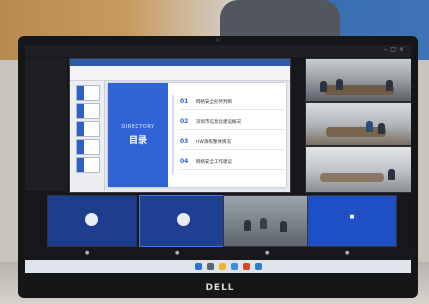  Describe the element at coordinates (258, 266) in the screenshot. I see `meeting-app-icon` at that location.